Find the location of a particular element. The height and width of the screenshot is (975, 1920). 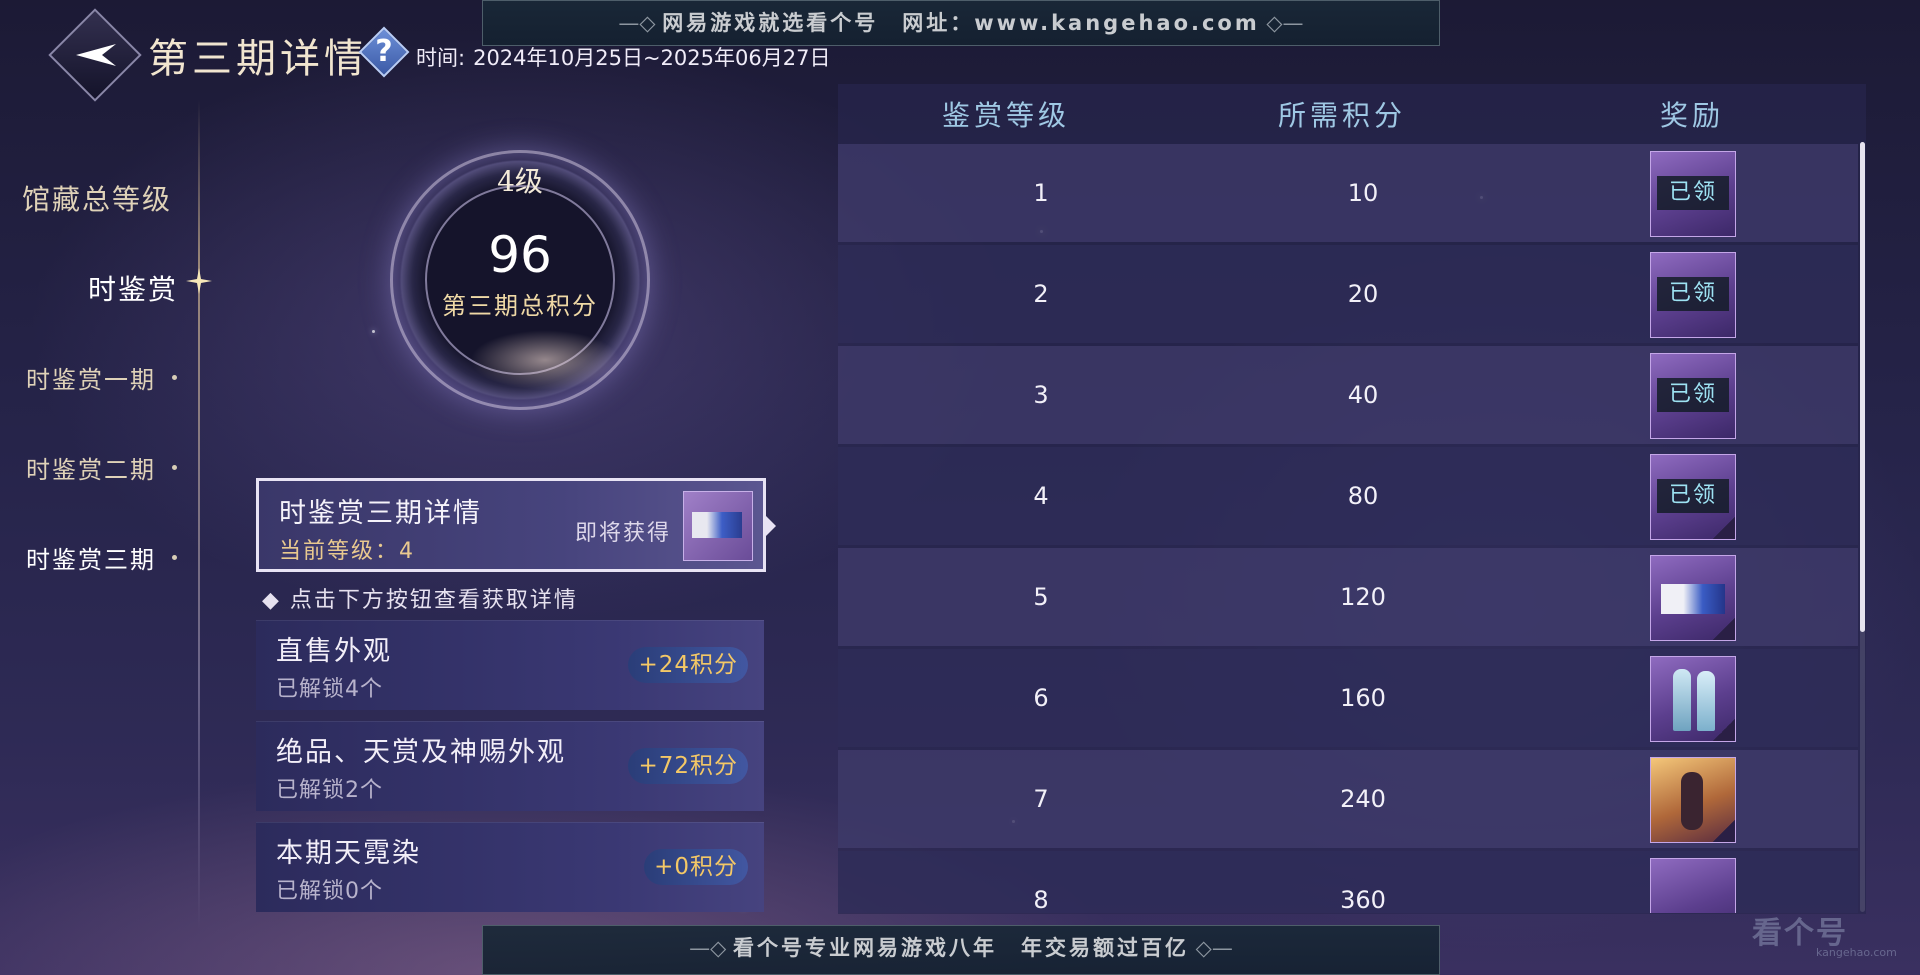

row-level: 7 is located at coordinates (1041, 799).